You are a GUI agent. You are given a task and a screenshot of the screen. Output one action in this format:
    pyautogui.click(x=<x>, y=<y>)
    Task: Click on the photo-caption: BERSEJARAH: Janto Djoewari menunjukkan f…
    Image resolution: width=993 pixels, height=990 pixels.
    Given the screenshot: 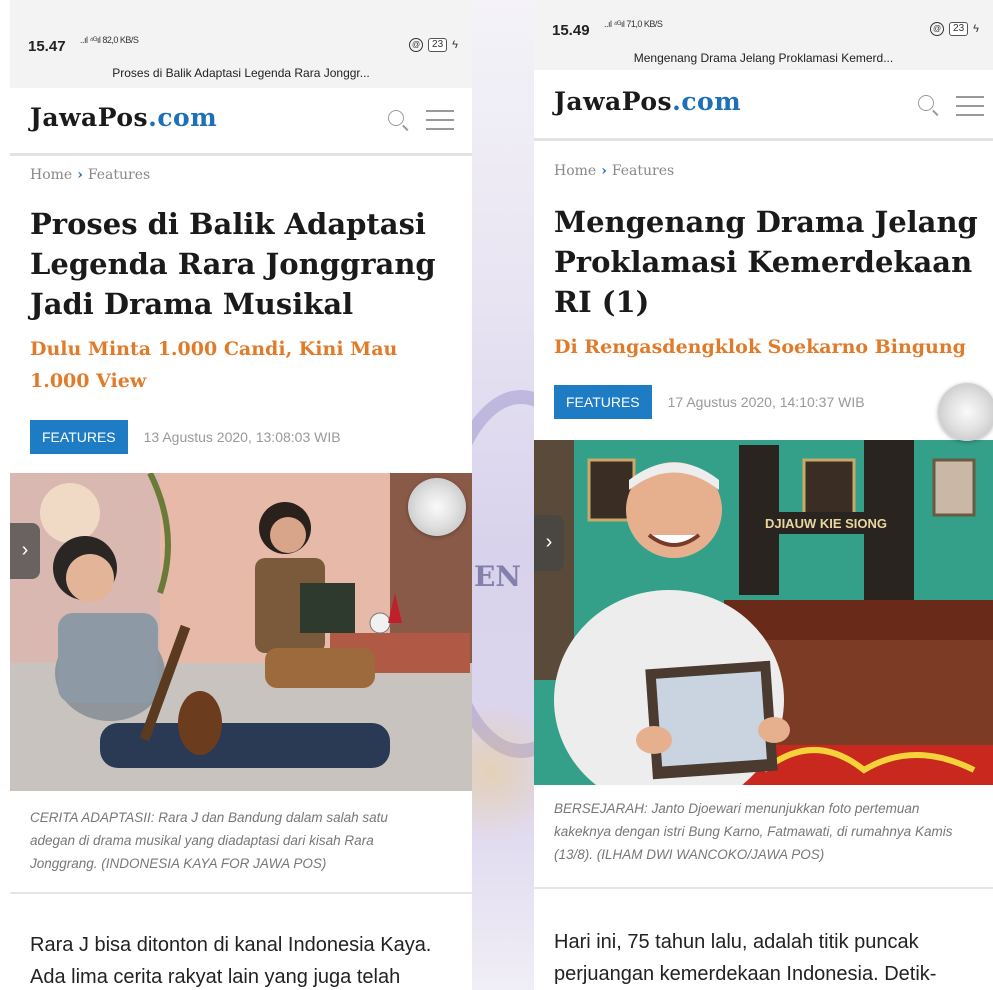 What is the action you would take?
    pyautogui.click(x=753, y=831)
    